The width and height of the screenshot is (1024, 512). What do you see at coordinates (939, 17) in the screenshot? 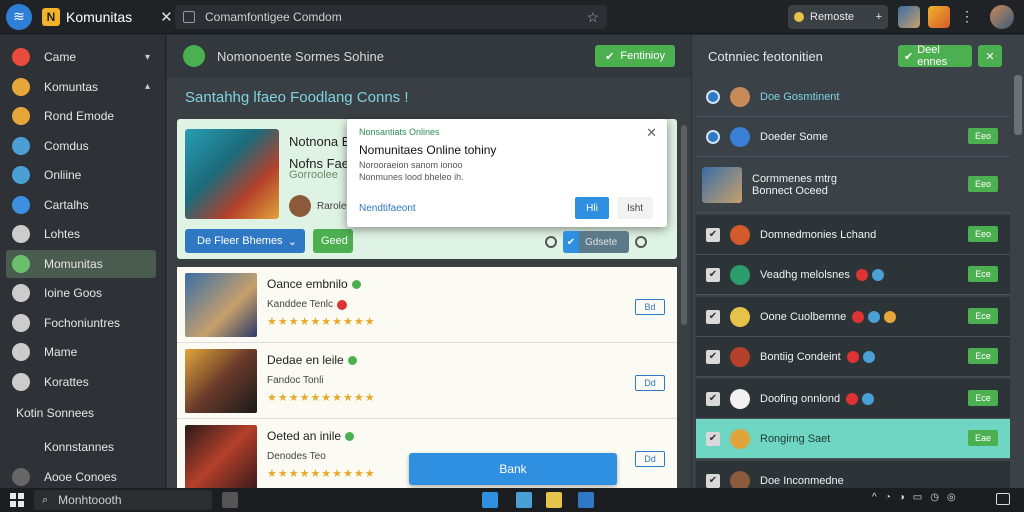
I see `notification-icon` at bounding box center [939, 17].